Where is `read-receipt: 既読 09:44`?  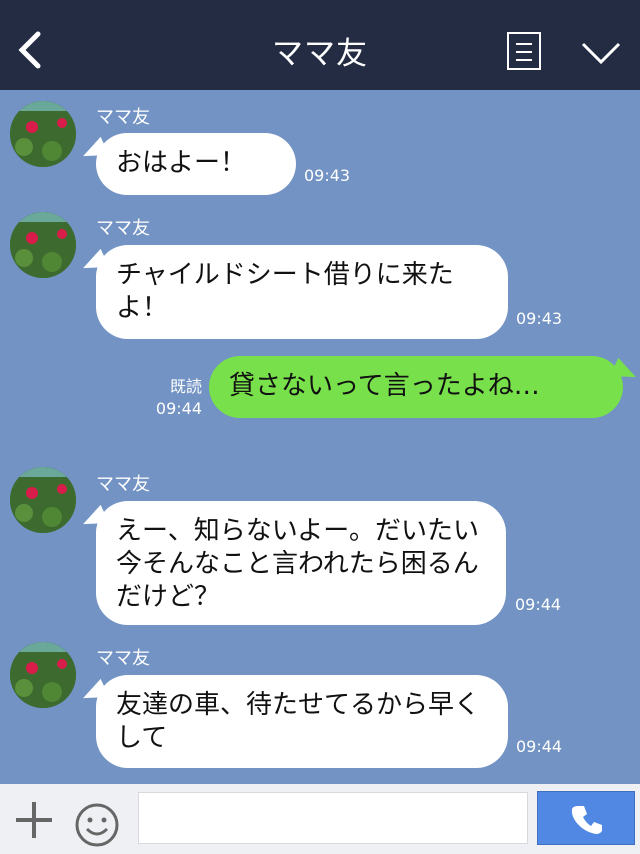
read-receipt: 既読 09:44 is located at coordinates (176, 398).